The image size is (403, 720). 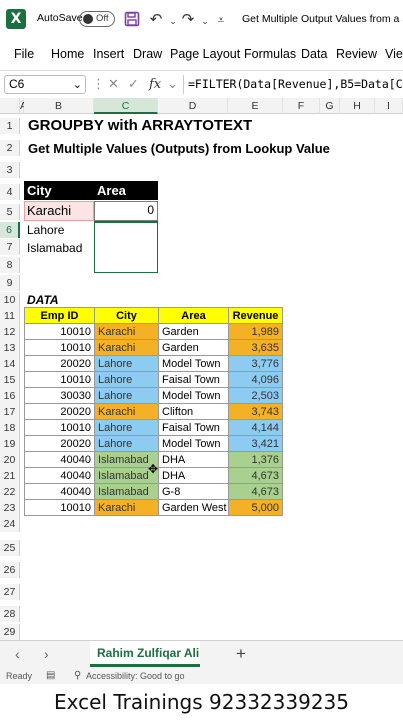 What do you see at coordinates (127, 492) in the screenshot?
I see `cell-city: Islamabad` at bounding box center [127, 492].